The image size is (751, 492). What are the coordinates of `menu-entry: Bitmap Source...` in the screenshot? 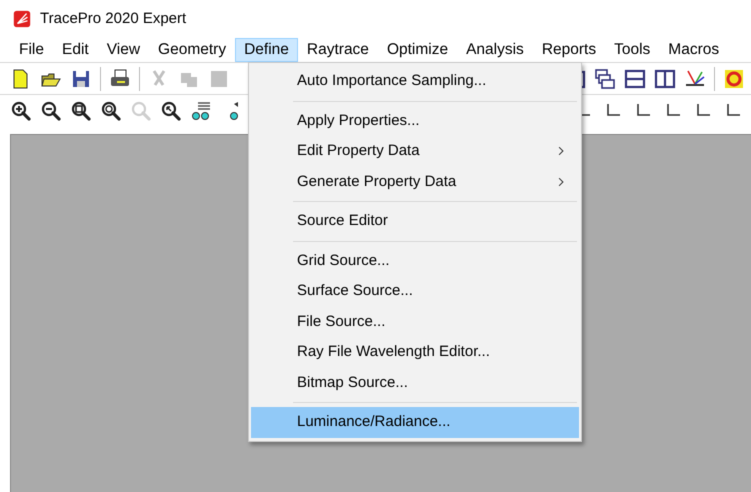 It's located at (415, 383).